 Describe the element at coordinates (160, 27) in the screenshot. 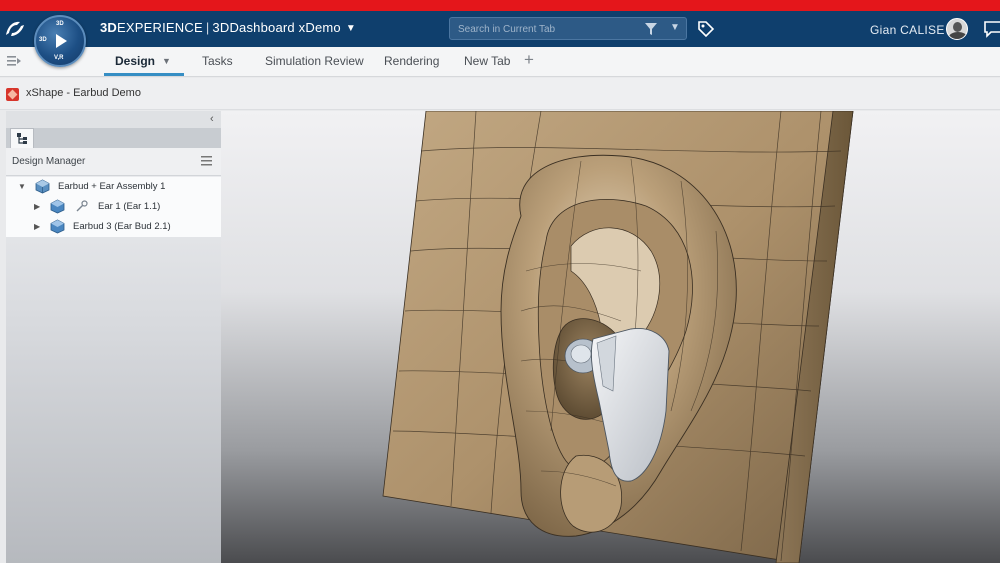

I see `brand-experience: EXPERIENCE` at that location.